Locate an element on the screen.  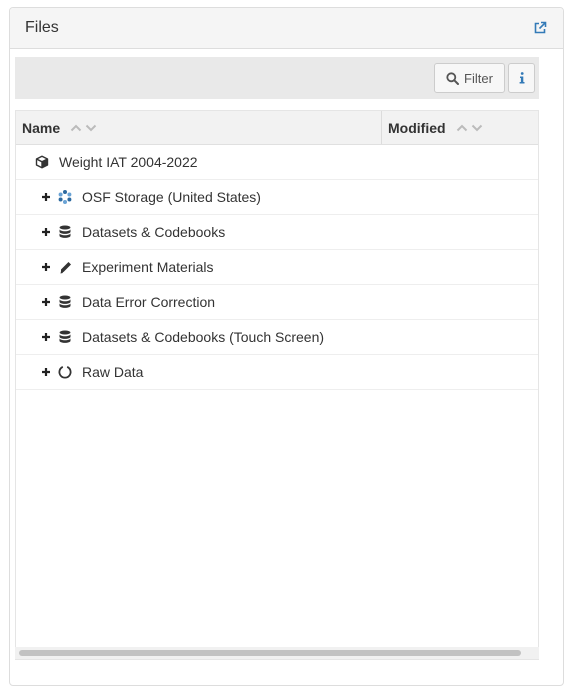
filter-button: Filter is located at coordinates (469, 78).